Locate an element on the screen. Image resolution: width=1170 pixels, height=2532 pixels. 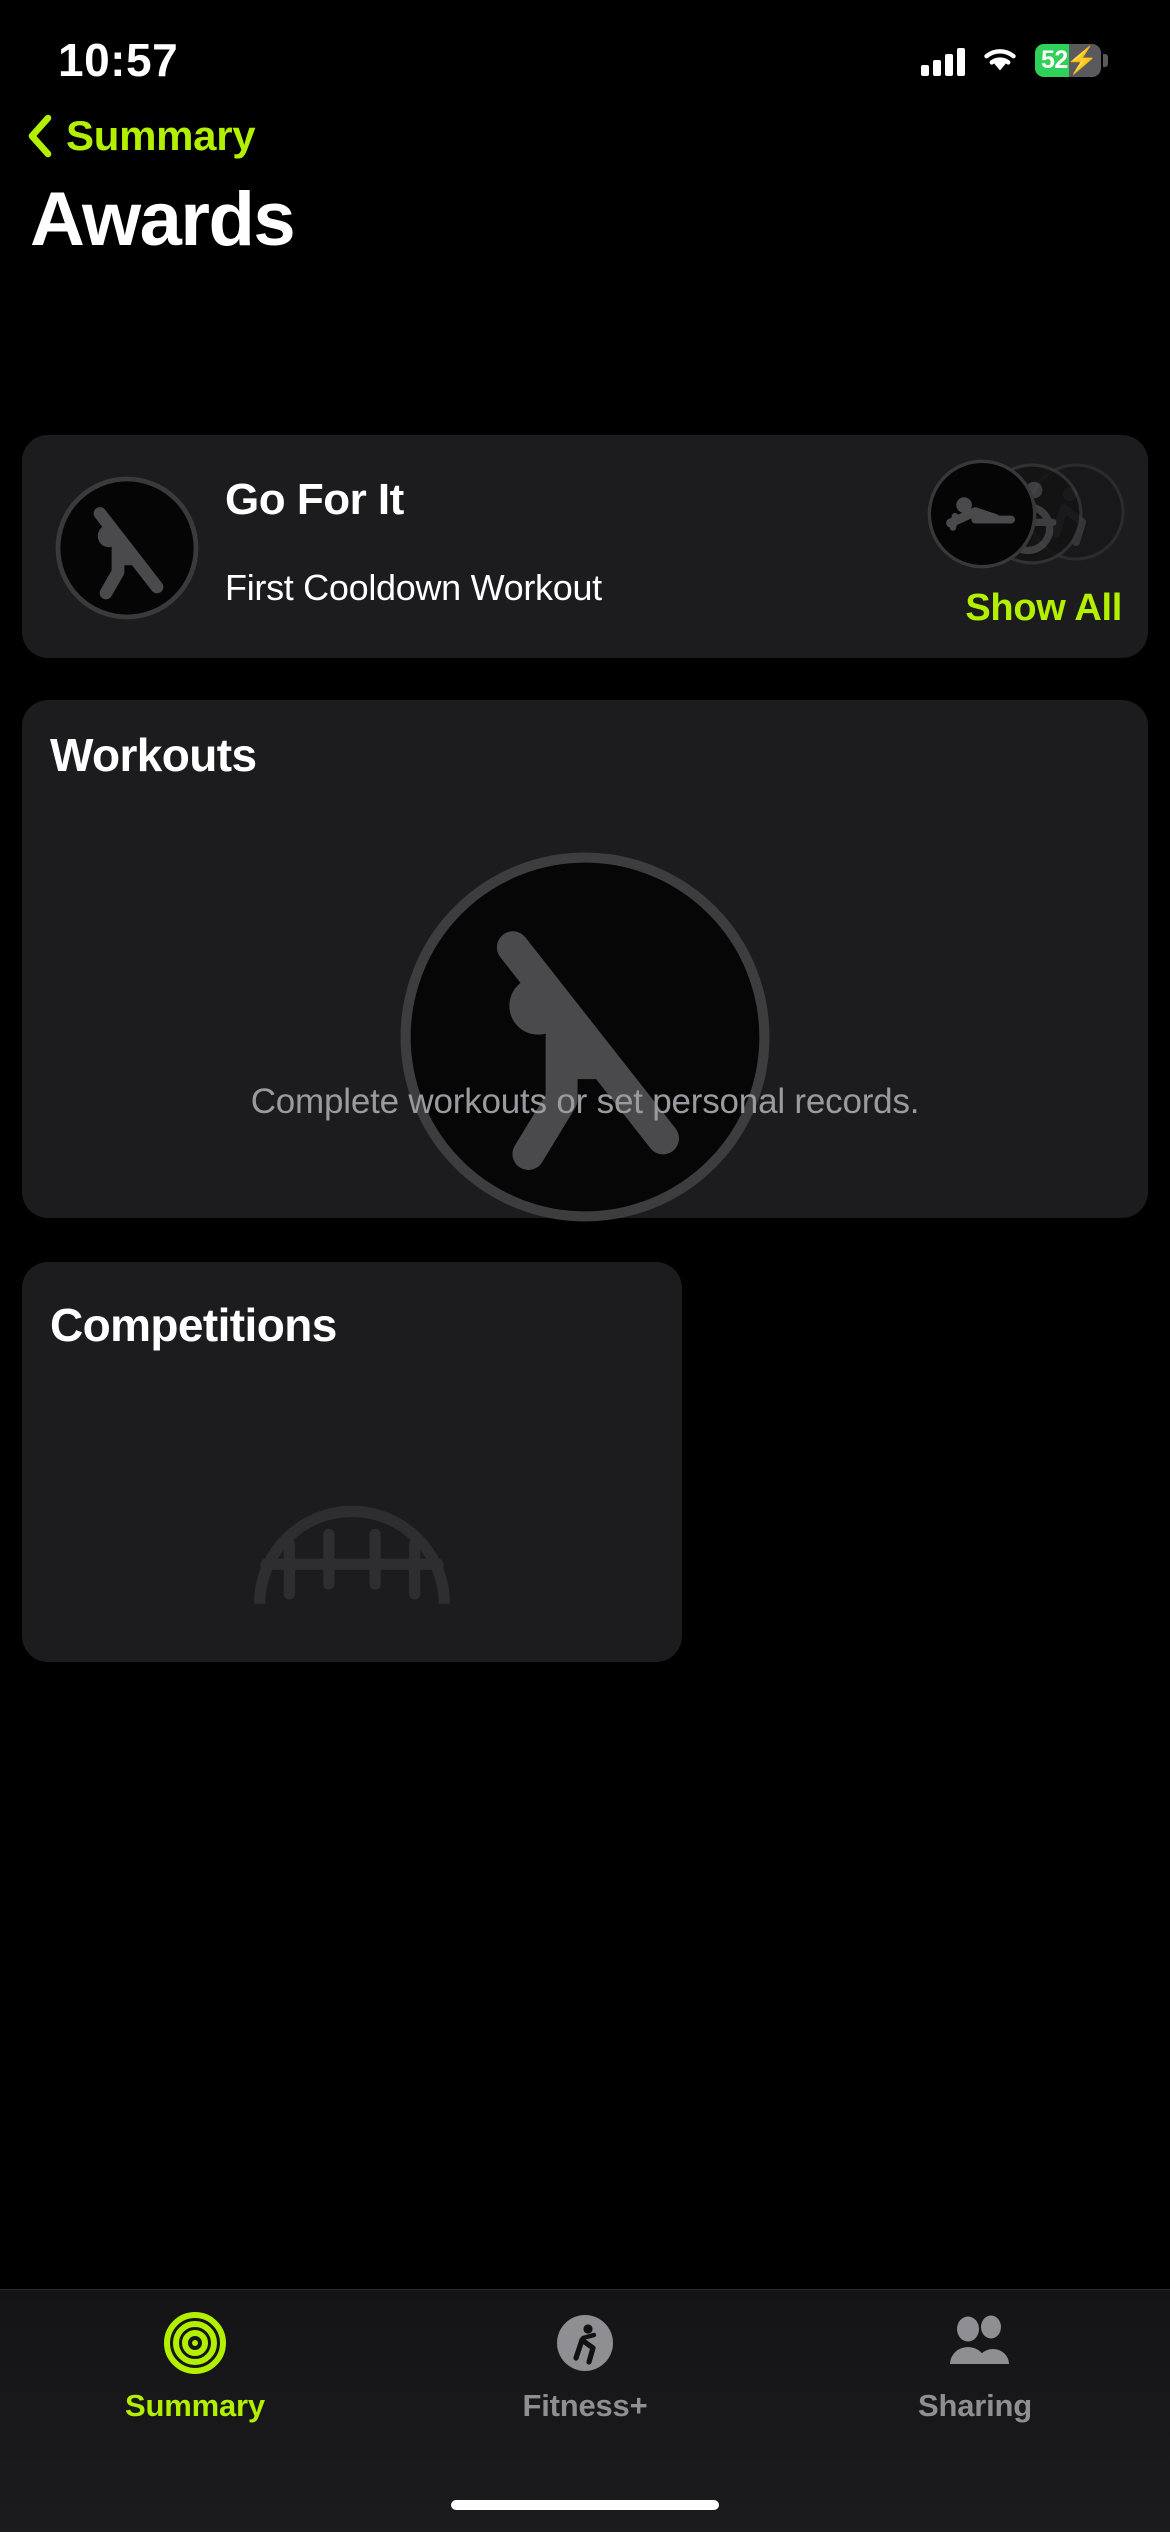
battery-percent-label: 52 is located at coordinates (1054, 59).